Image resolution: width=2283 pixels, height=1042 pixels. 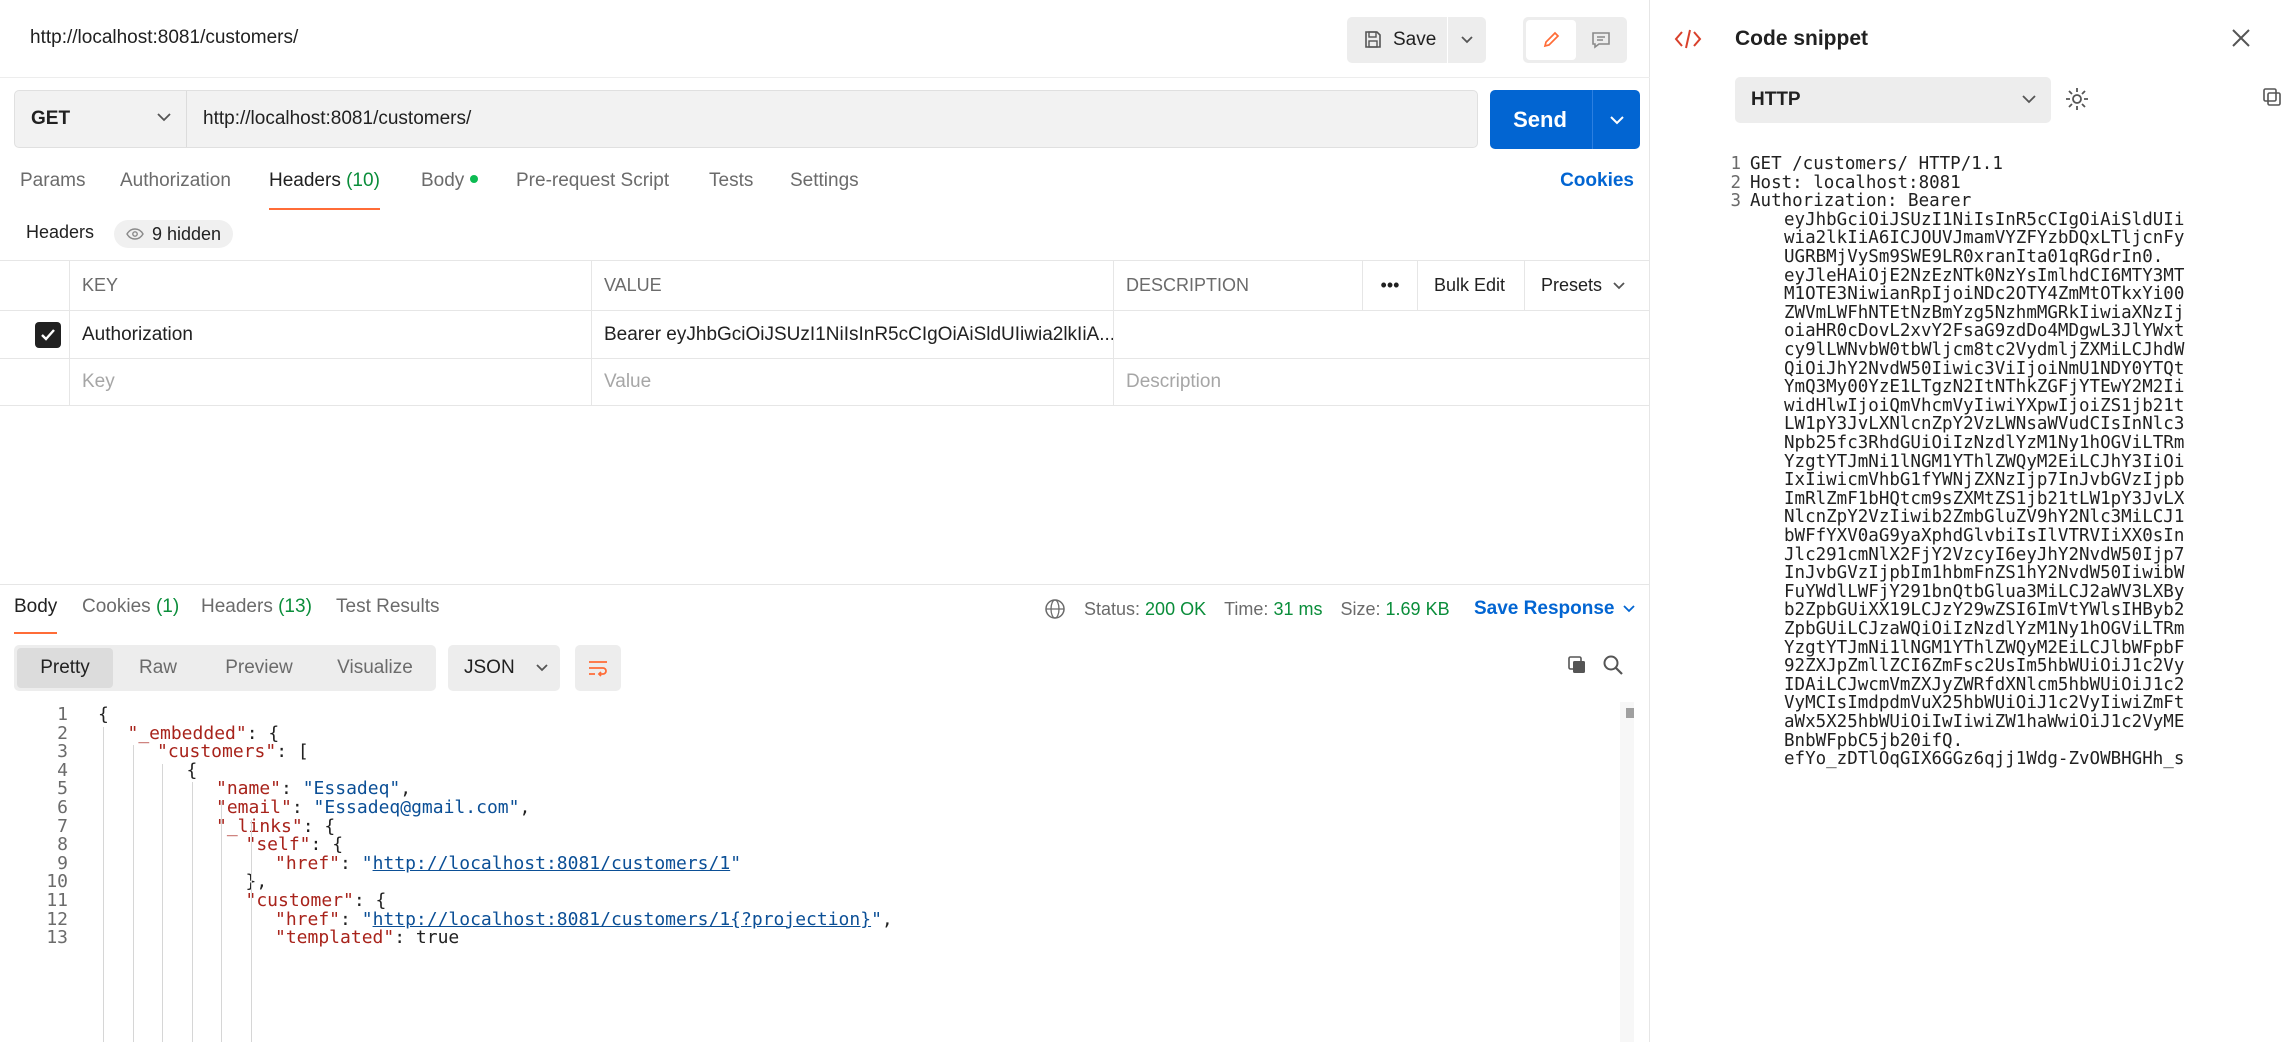 I want to click on hidden-count-label: 9 hidden, so click(x=187, y=233).